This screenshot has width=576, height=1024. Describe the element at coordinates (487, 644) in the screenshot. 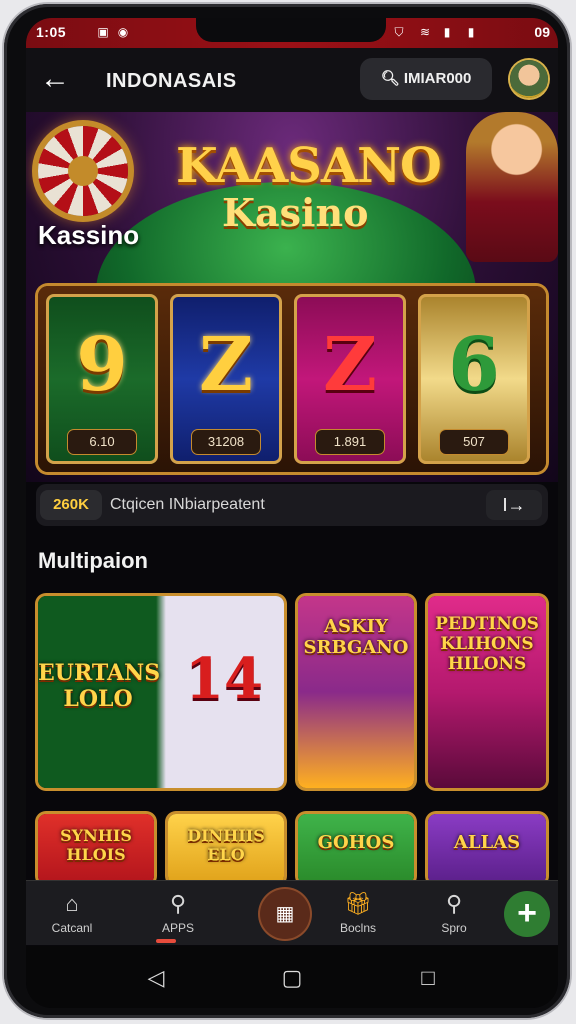

I see `game-title: PEDTINOS KLIHONS HILONS` at that location.